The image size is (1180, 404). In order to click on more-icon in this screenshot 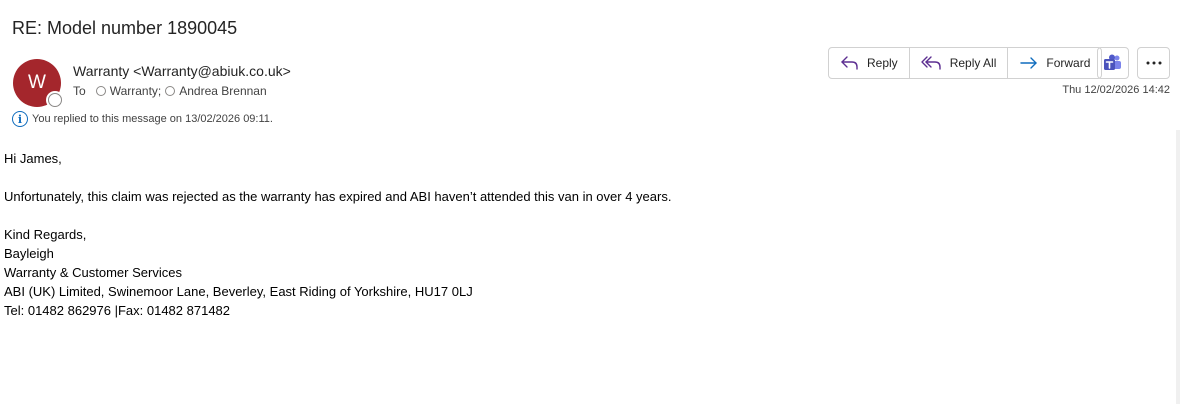, I will do `click(1153, 63)`.